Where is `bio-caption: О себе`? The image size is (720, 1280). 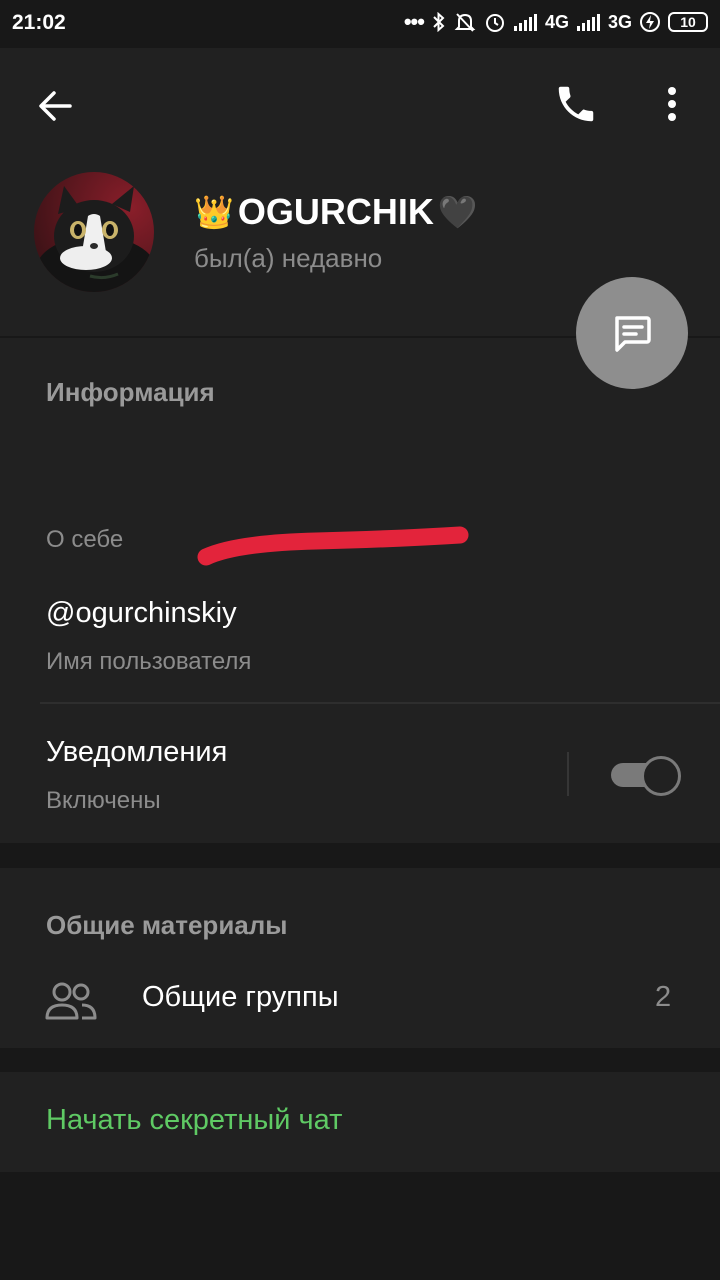
bio-caption: О себе is located at coordinates (85, 539).